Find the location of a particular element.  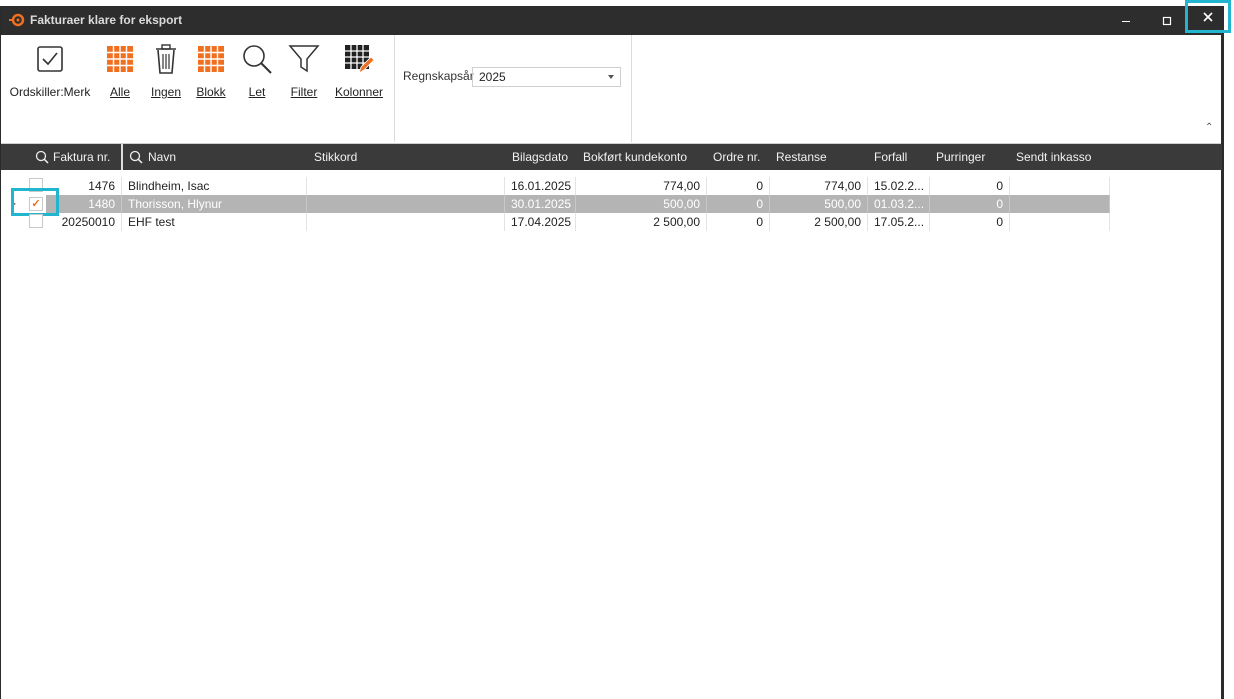

regnskapsar-label: Regnskapsår is located at coordinates (438, 76).